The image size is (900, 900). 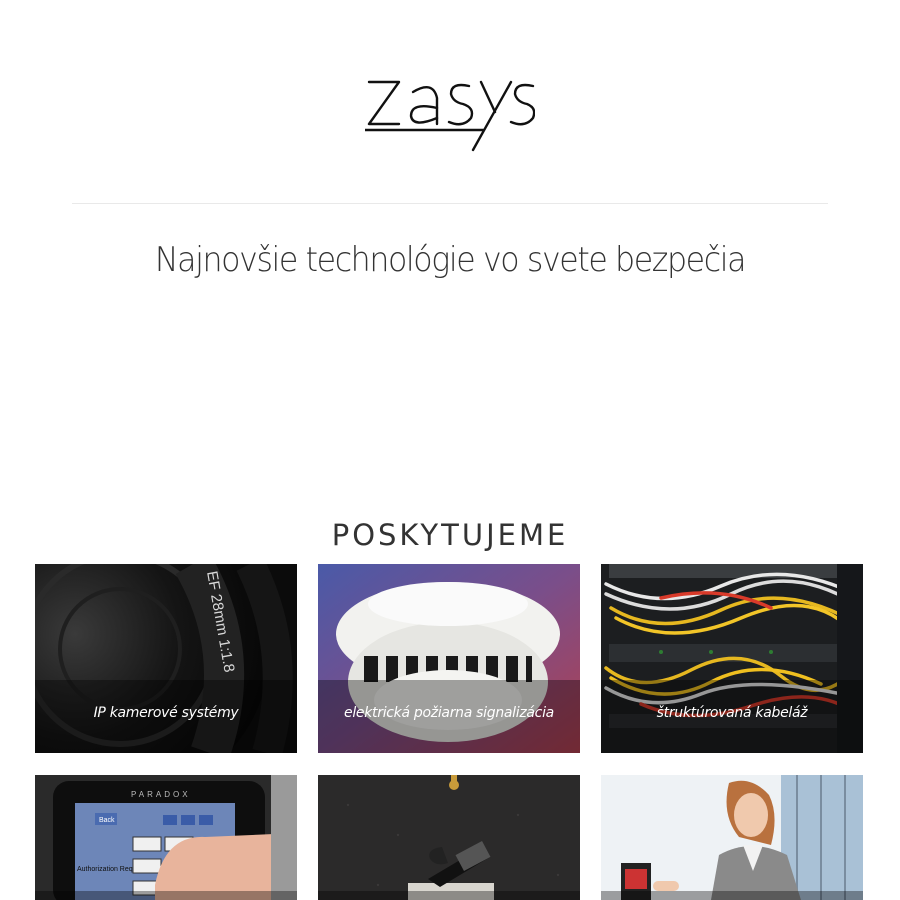 What do you see at coordinates (732, 658) in the screenshot?
I see `service-tile-structured-cabling: štruktúrovaná kabeláž` at bounding box center [732, 658].